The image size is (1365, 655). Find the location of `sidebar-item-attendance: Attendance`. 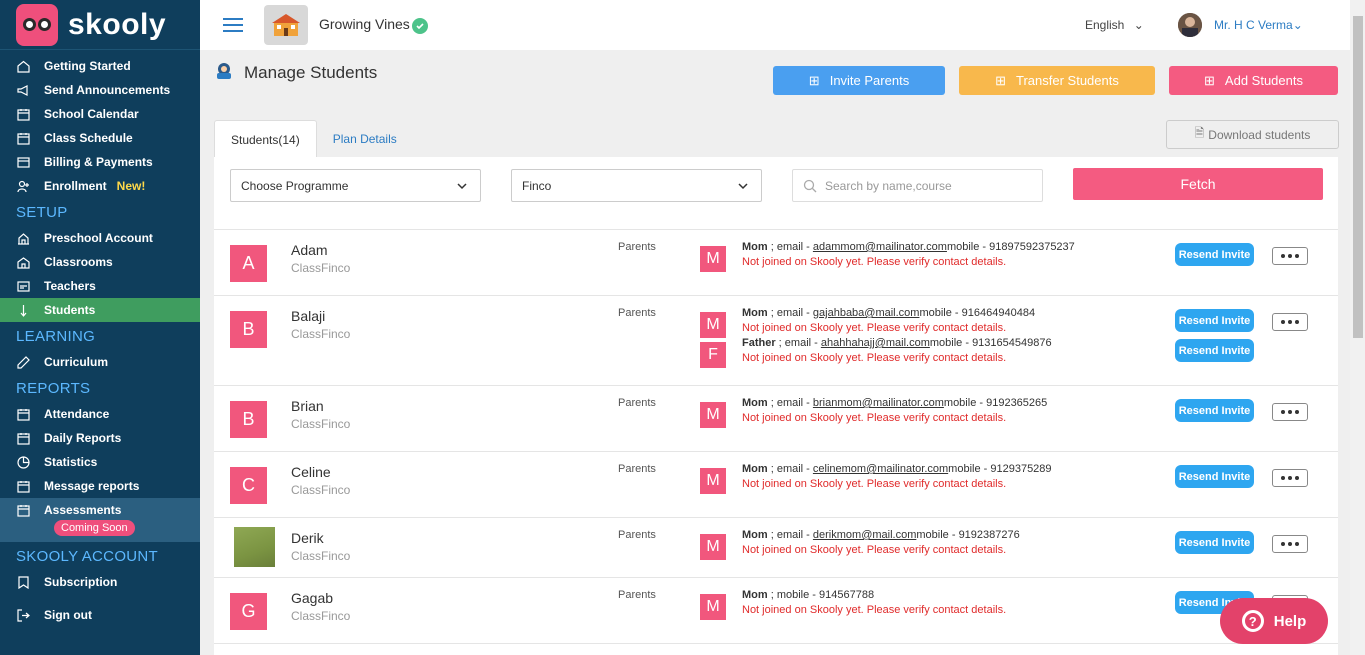

sidebar-item-attendance: Attendance is located at coordinates (100, 414).